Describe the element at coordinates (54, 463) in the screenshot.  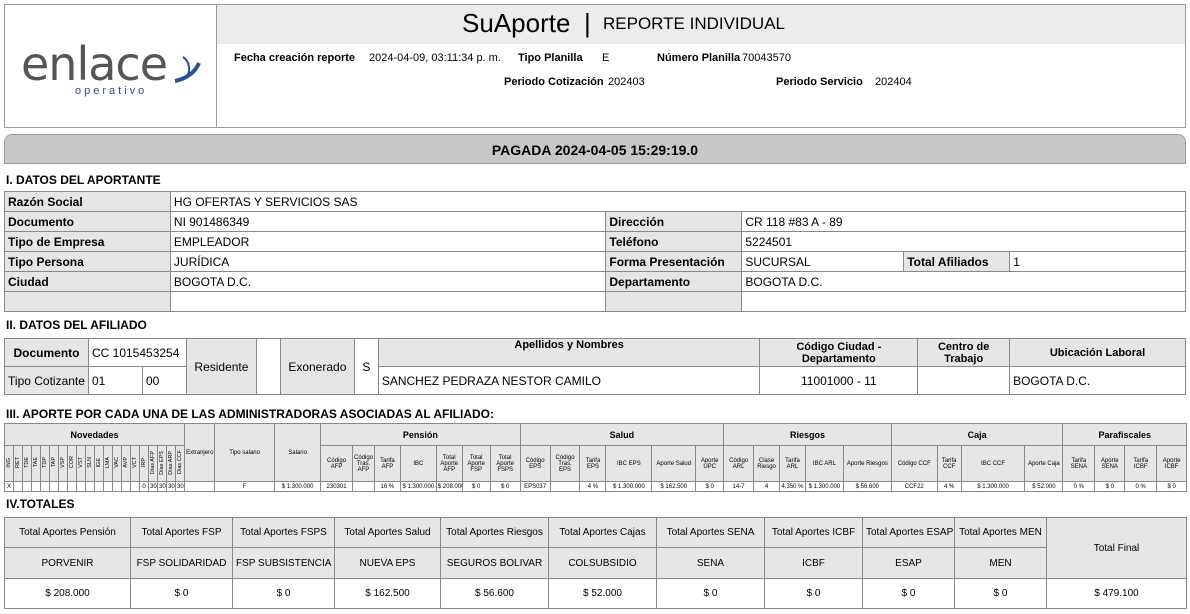
I see `novedad-col-header: TAP` at that location.